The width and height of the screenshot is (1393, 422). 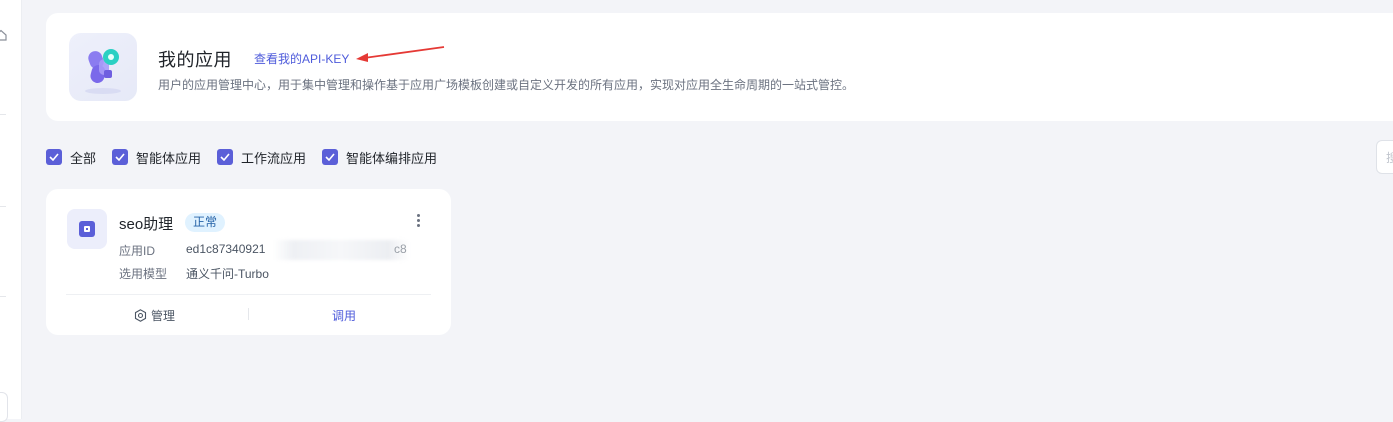 What do you see at coordinates (4, 35) in the screenshot?
I see `home-icon` at bounding box center [4, 35].